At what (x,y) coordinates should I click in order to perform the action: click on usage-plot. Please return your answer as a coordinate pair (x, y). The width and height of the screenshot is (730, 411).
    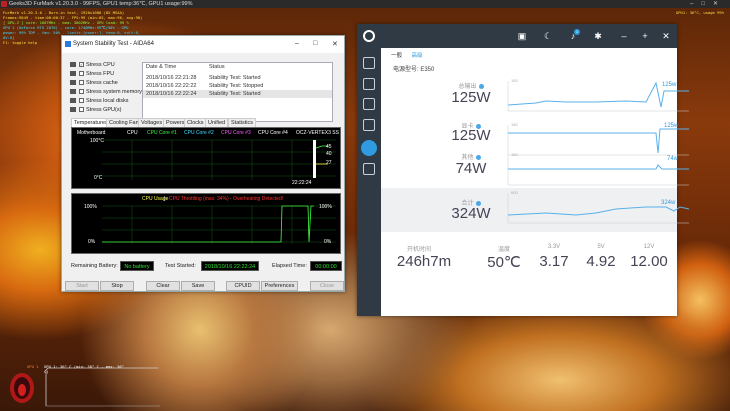
    Looking at the image, I should click on (219, 224).